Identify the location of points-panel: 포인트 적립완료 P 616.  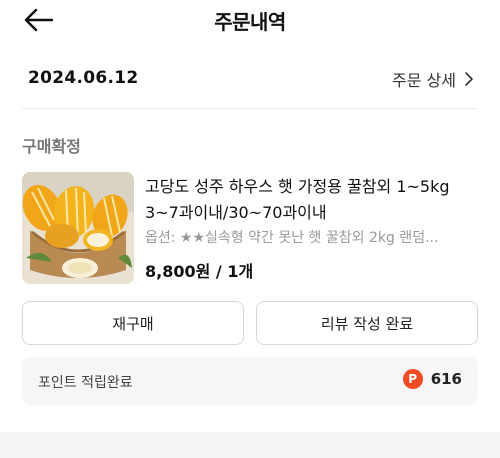
(250, 381).